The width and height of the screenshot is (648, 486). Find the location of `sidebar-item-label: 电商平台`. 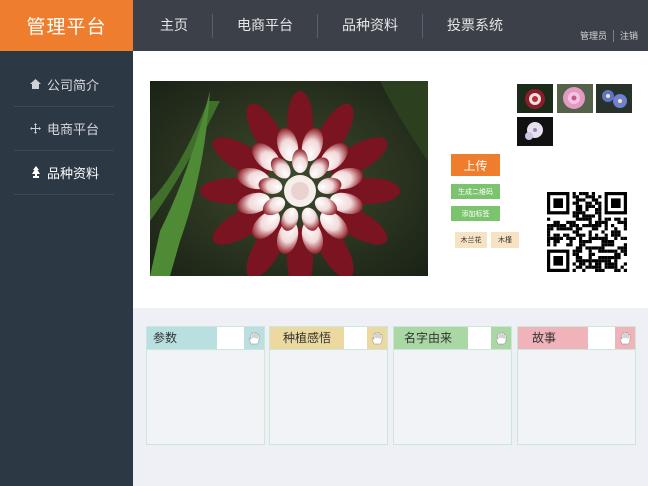

sidebar-item-label: 电商平台 is located at coordinates (72, 130).